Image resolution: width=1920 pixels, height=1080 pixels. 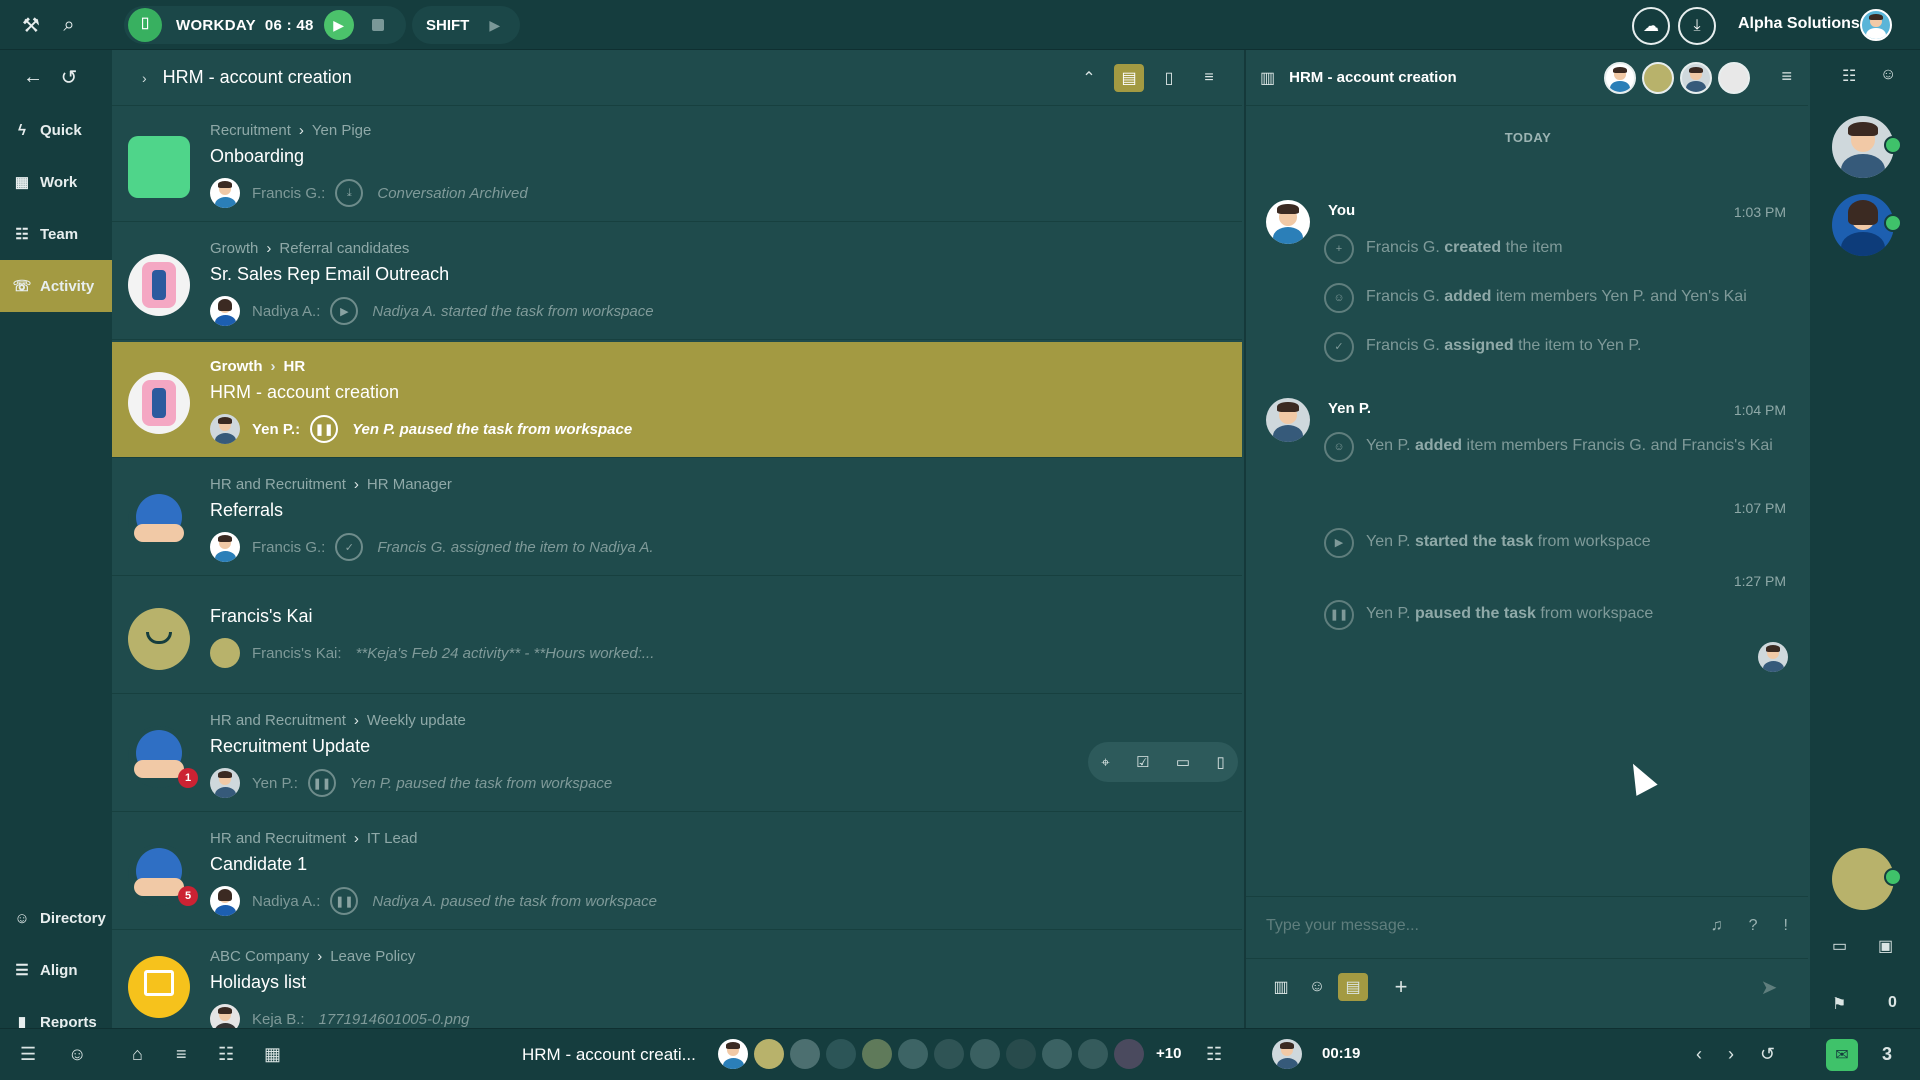 I want to click on item-breadcrumb: HR and Recruitment › Weekly update, so click(x=338, y=720).